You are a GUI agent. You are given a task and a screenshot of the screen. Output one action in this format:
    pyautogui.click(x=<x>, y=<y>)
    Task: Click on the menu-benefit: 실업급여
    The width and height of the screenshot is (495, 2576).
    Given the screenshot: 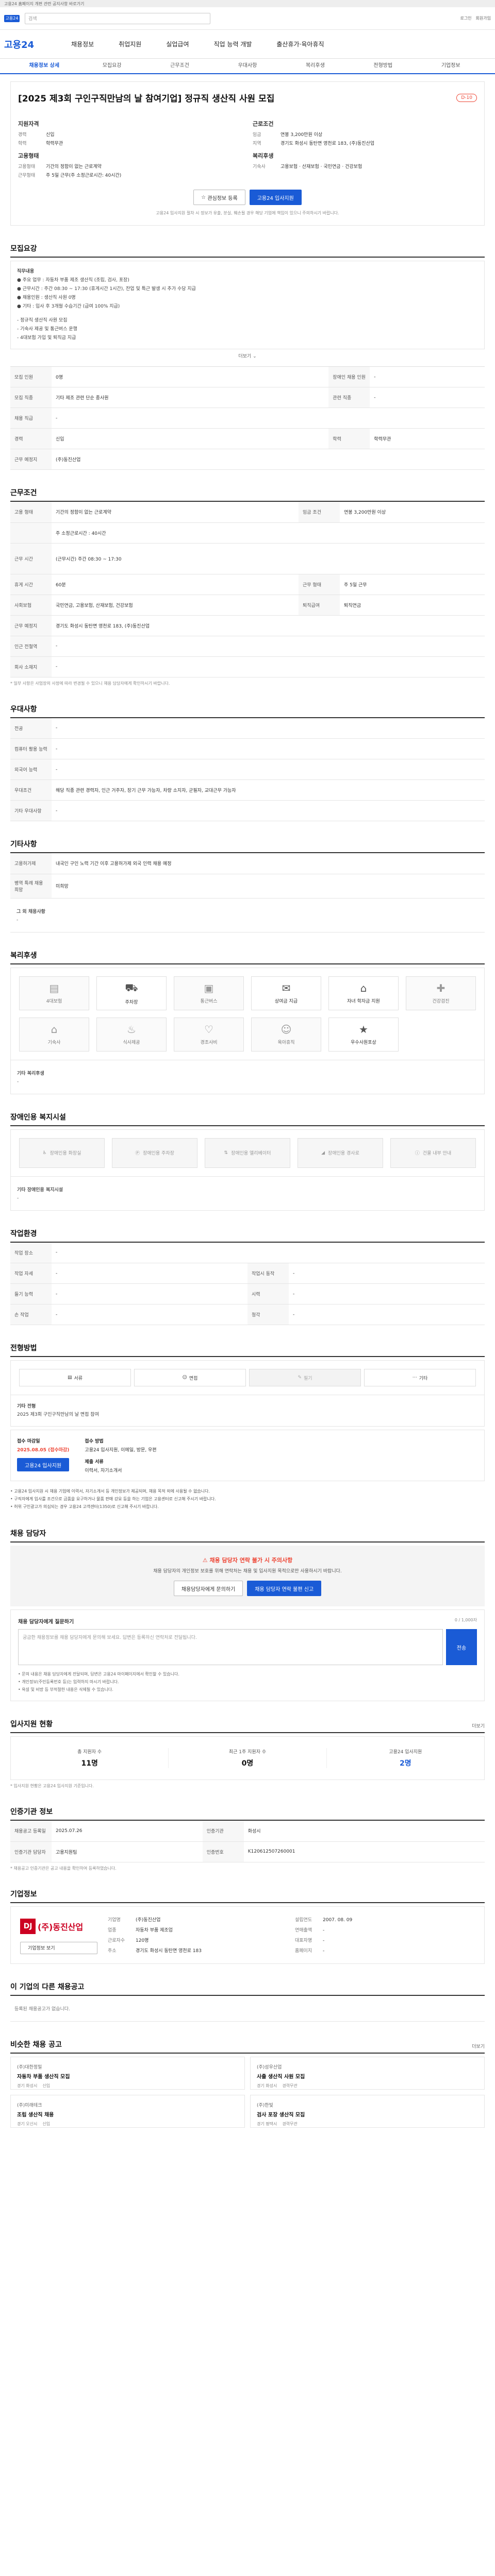 What is the action you would take?
    pyautogui.click(x=177, y=44)
    